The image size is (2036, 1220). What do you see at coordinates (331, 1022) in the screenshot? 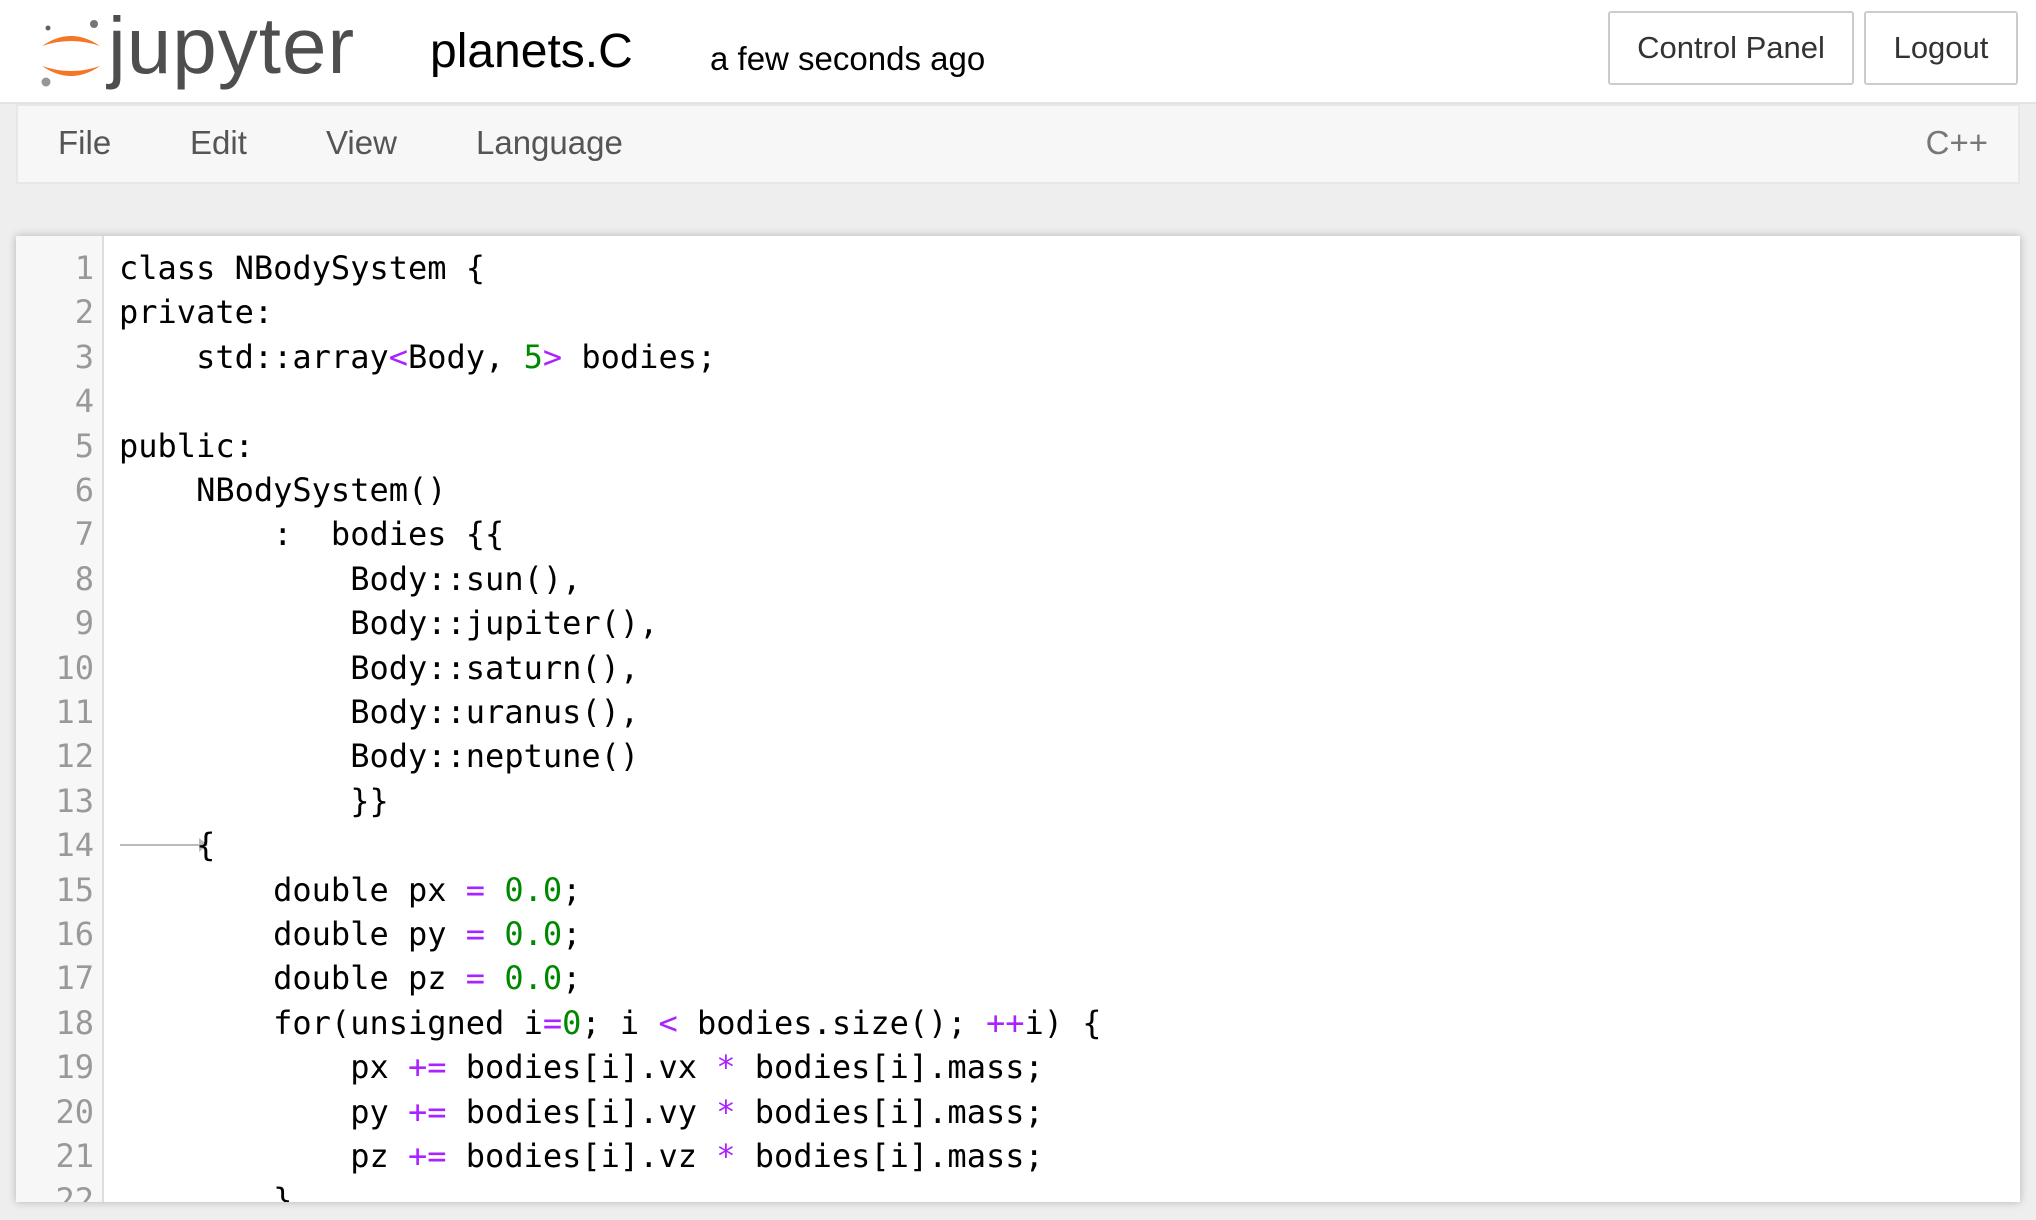
I see `code-token: for(unsigned i` at bounding box center [331, 1022].